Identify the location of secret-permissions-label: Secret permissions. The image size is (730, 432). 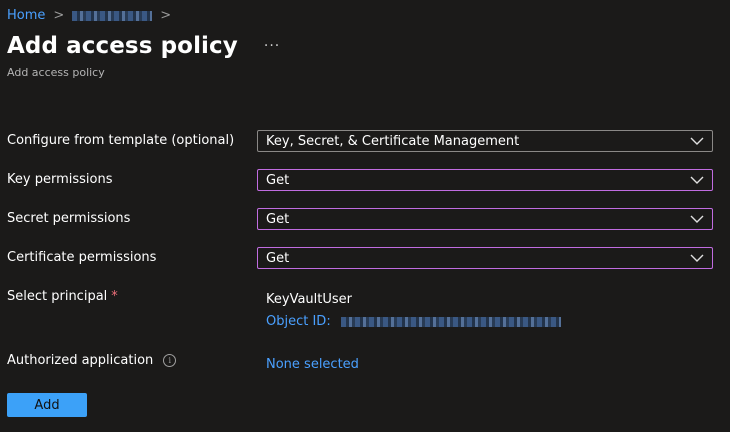
(68, 218).